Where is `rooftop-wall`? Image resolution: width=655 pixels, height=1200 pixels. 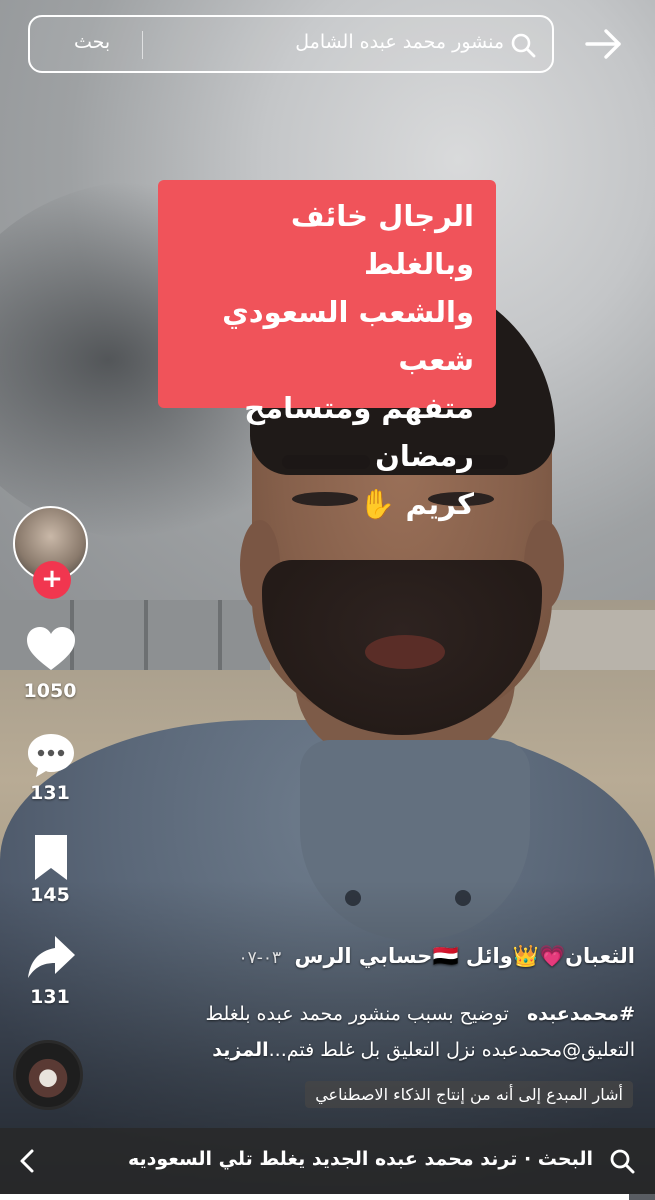
rooftop-wall is located at coordinates (597, 640).